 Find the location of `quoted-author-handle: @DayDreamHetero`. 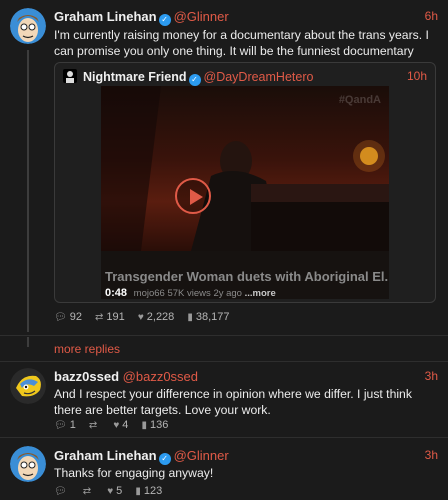

quoted-author-handle: @DayDreamHetero is located at coordinates (259, 77).